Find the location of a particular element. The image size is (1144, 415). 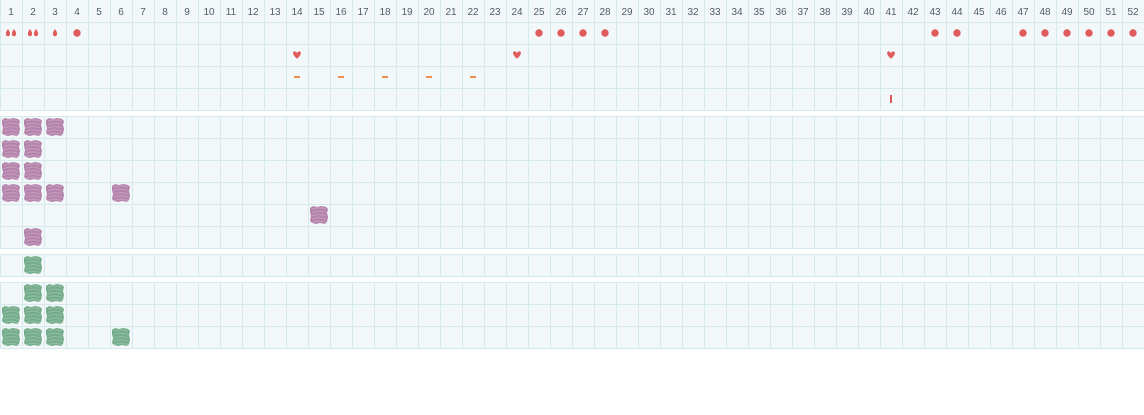

week-label: 27 is located at coordinates (583, 12).